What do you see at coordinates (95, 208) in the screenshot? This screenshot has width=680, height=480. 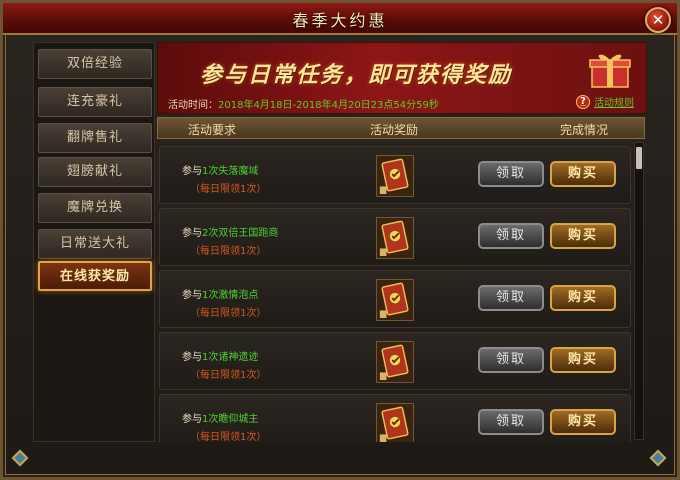 I see `sidebar-item-magic-card-exchange: 魔牌兑换` at bounding box center [95, 208].